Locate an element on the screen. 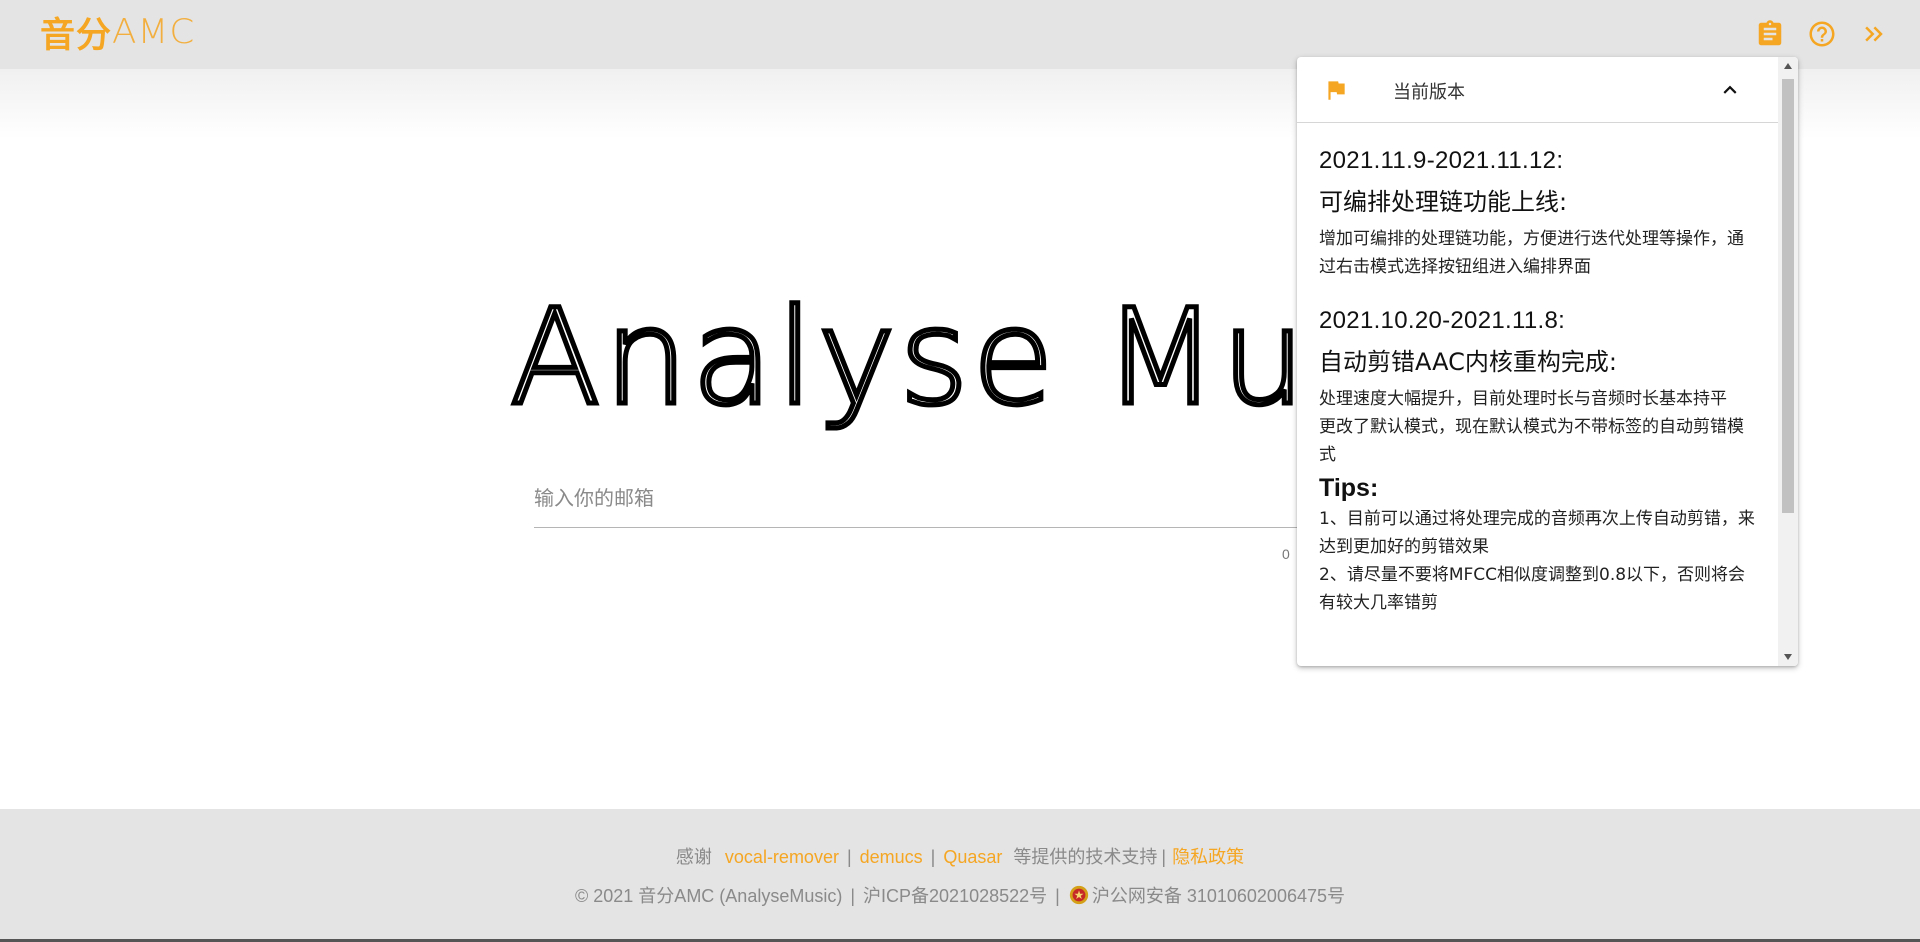  tip-item: 2、请尽量不要将MFCC相似度调整到0.8以下，否则将会有较大几率错剪 is located at coordinates (1532, 589).